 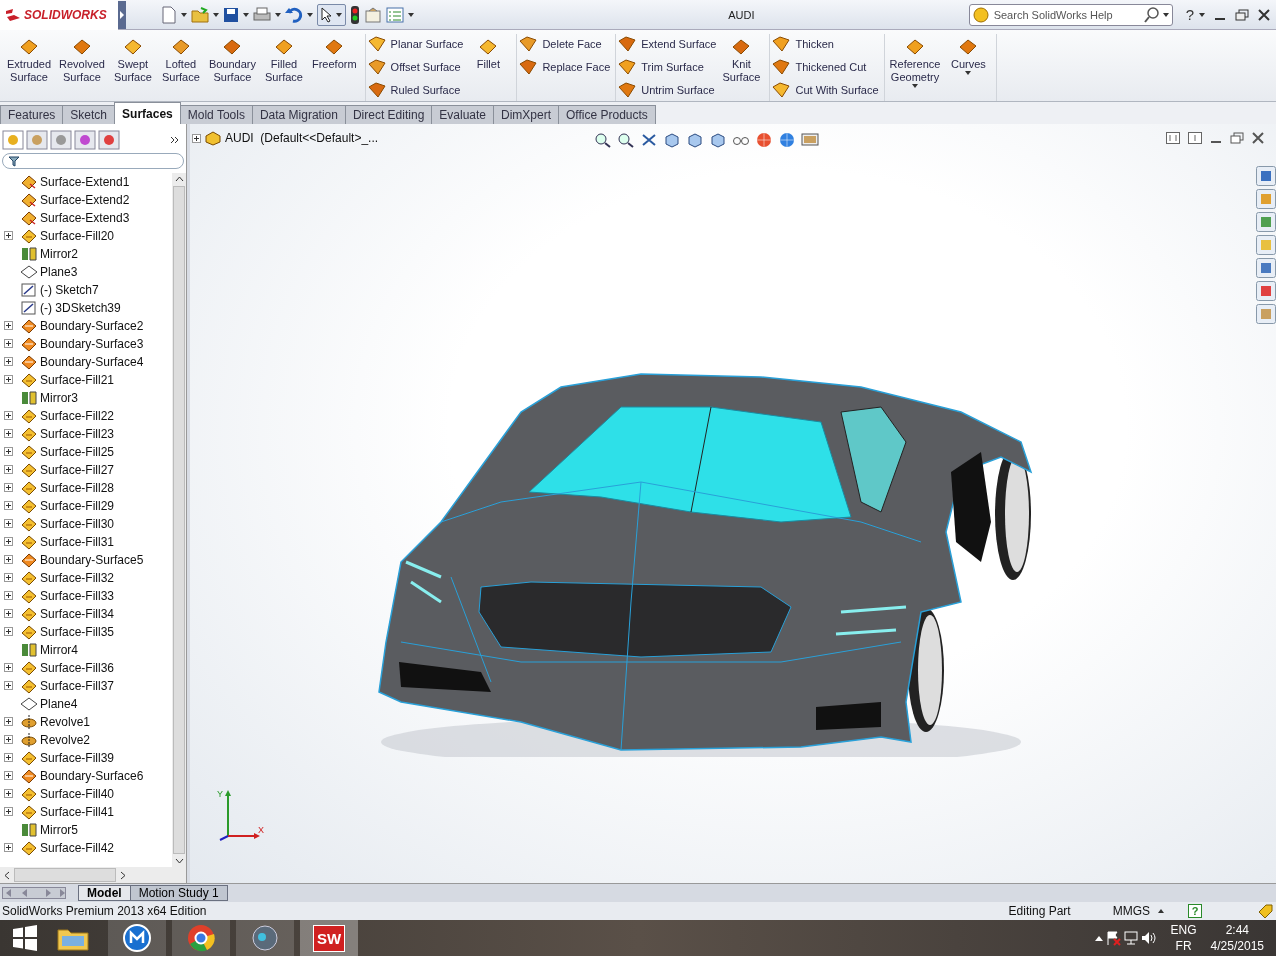 What do you see at coordinates (77, 614) in the screenshot?
I see `tree-item: Surface-Fill34` at bounding box center [77, 614].